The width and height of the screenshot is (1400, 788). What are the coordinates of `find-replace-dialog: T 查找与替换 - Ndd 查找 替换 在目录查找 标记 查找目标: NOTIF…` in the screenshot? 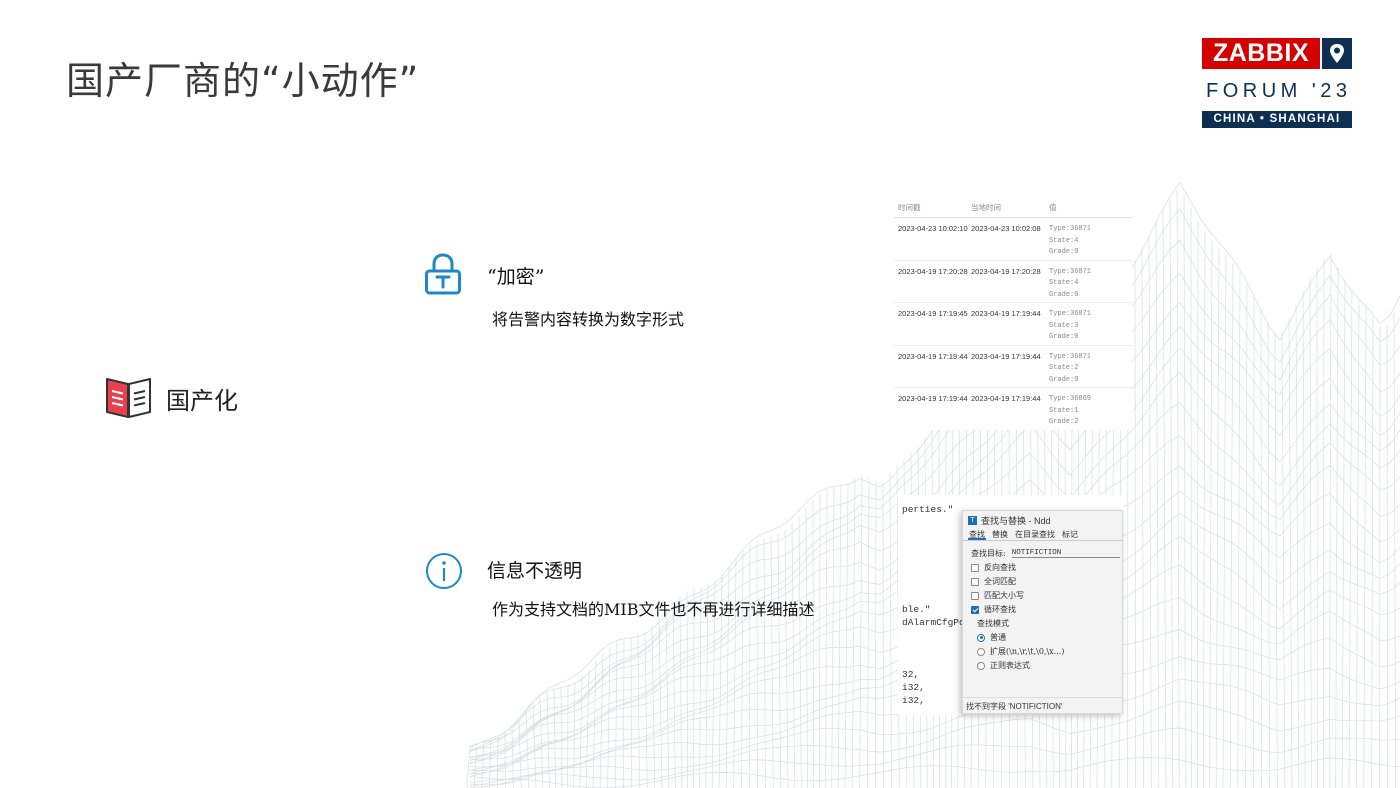 It's located at (1042, 612).